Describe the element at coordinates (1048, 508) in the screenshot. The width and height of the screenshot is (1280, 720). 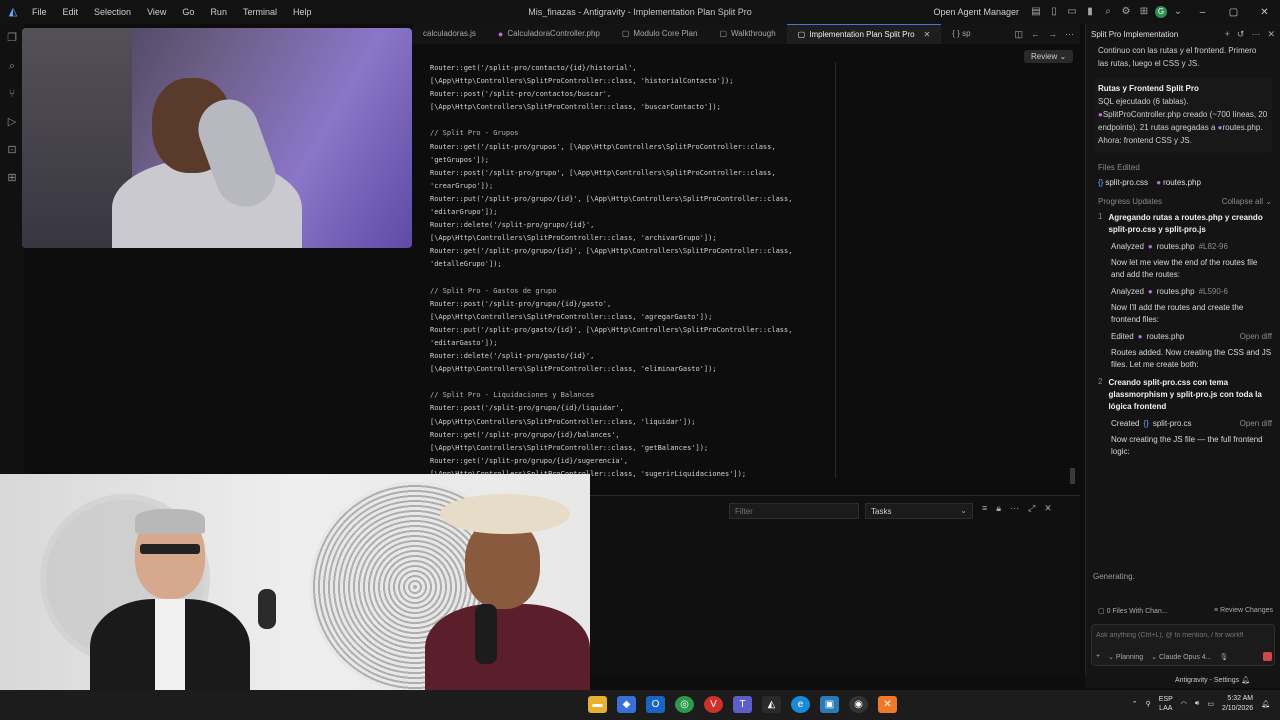
I see `close-panel-icon: ✕` at that location.